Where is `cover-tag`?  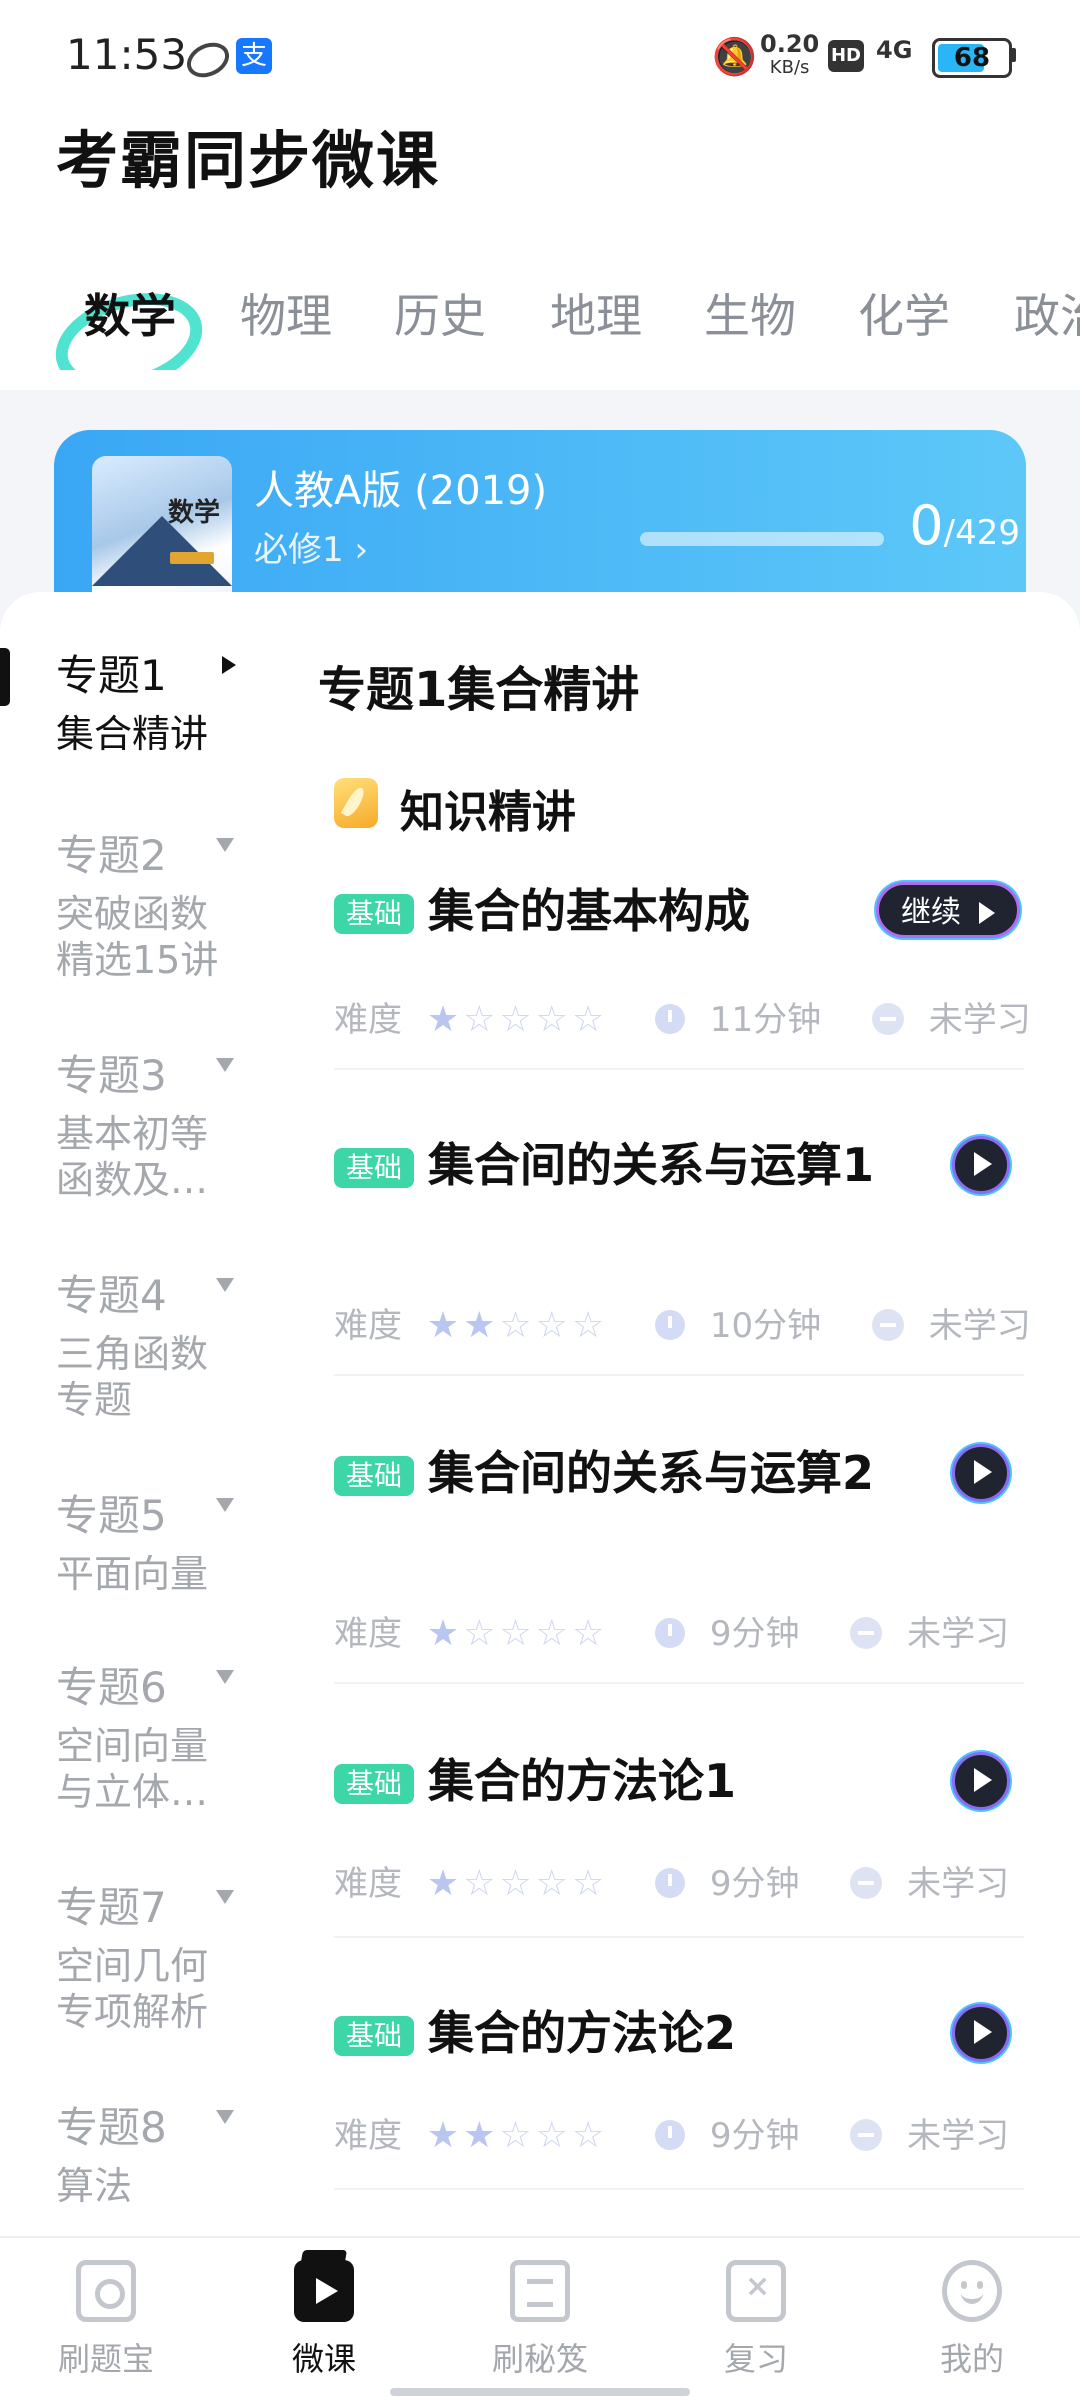
cover-tag is located at coordinates (192, 558).